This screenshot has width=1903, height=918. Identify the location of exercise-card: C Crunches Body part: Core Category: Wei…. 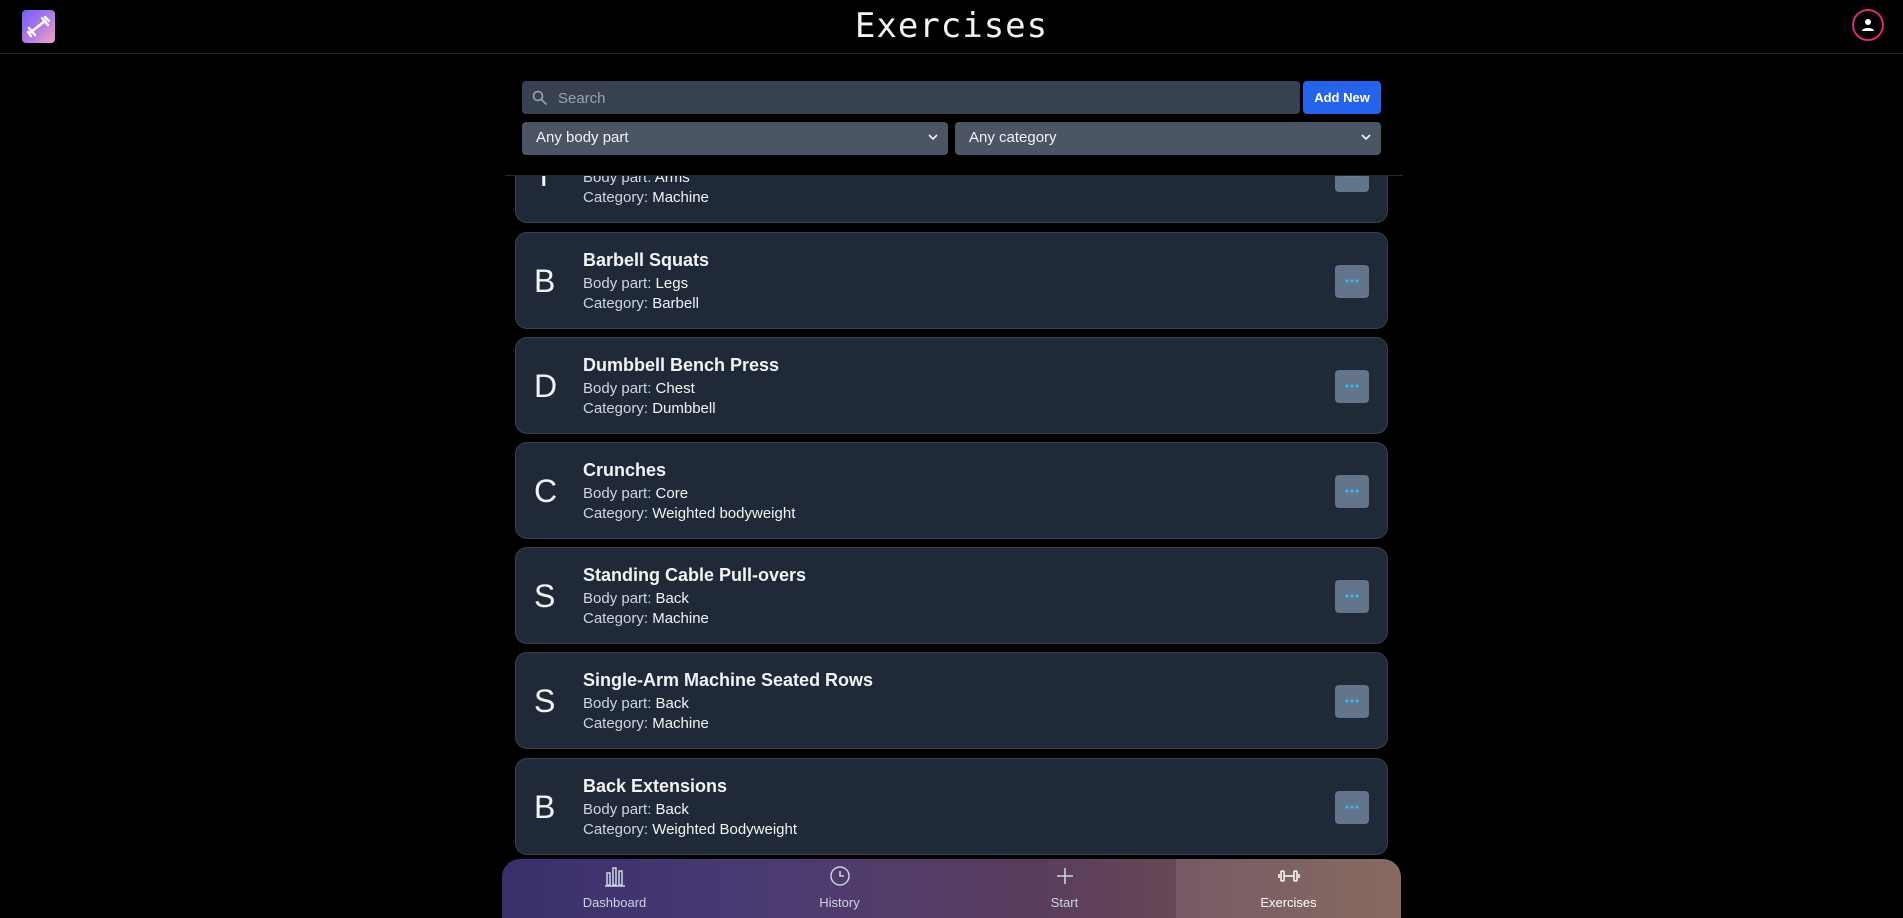
(951, 490).